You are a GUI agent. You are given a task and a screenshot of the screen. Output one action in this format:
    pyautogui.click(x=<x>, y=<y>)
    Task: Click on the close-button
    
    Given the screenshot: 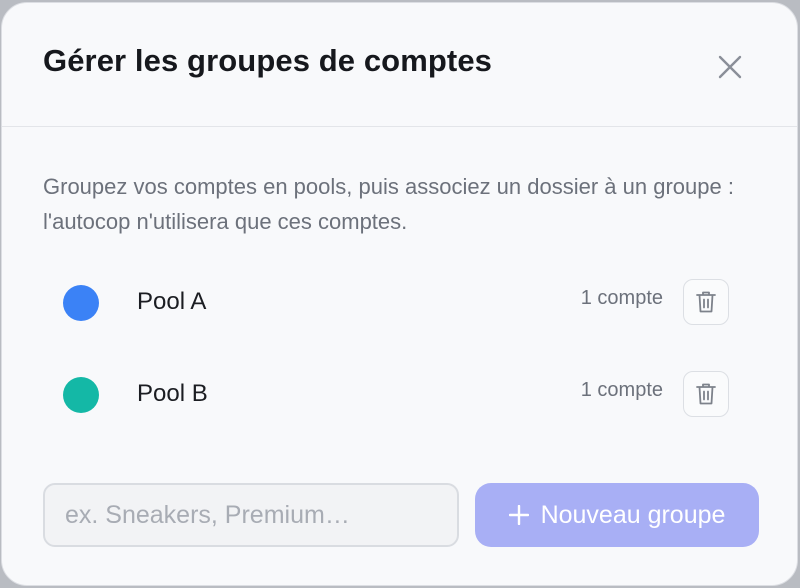 What is the action you would take?
    pyautogui.click(x=730, y=67)
    